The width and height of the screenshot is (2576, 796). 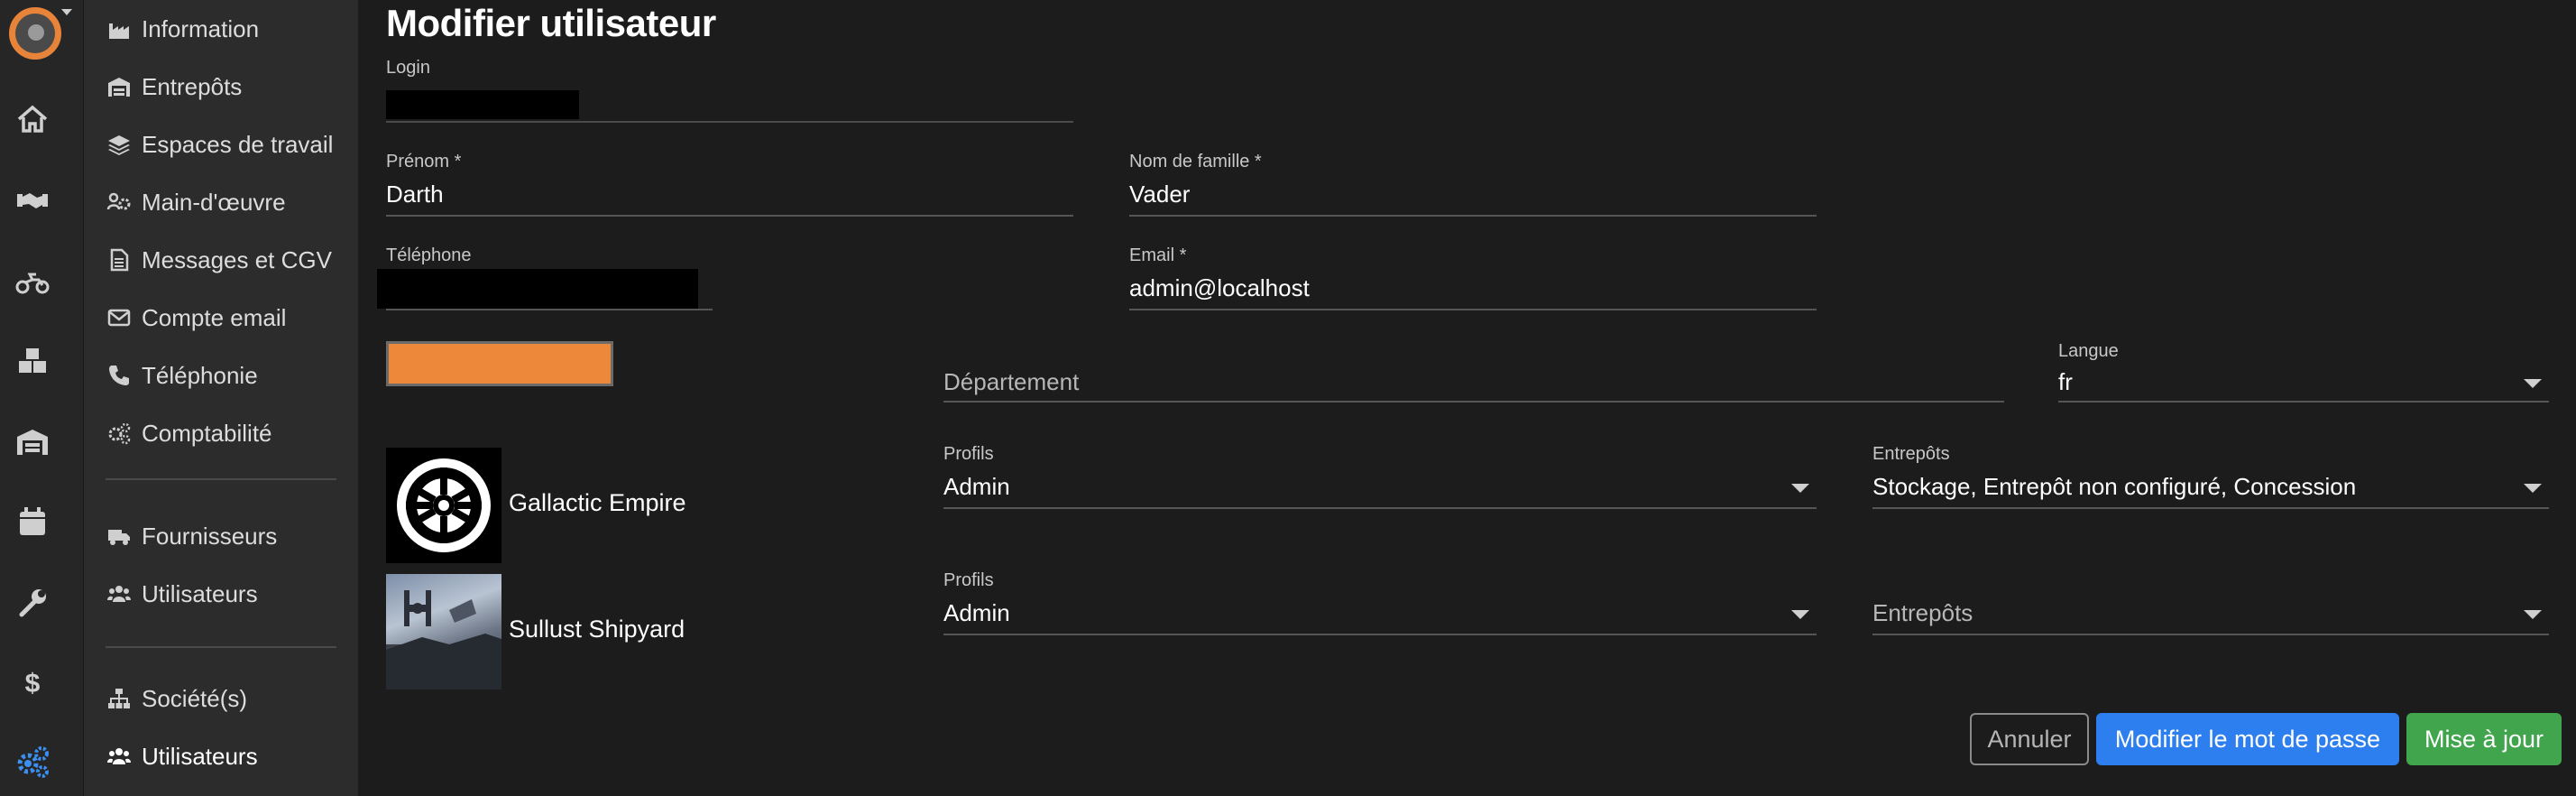 I want to click on home-icon, so click(x=32, y=119).